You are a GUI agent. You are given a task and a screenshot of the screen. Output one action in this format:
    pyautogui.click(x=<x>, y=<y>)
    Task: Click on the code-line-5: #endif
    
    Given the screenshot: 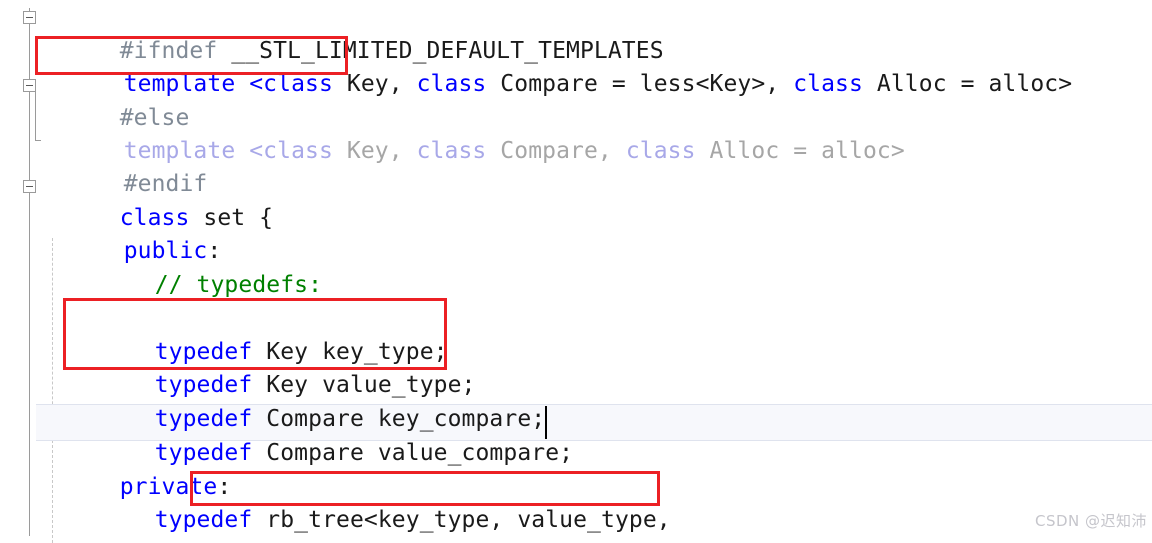 What is the action you would take?
    pyautogui.click(x=576, y=166)
    